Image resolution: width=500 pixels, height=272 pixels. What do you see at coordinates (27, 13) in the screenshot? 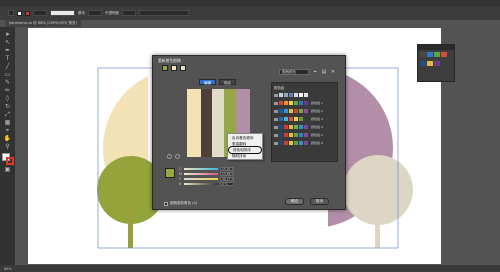
I see `stroke-swatch` at bounding box center [27, 13].